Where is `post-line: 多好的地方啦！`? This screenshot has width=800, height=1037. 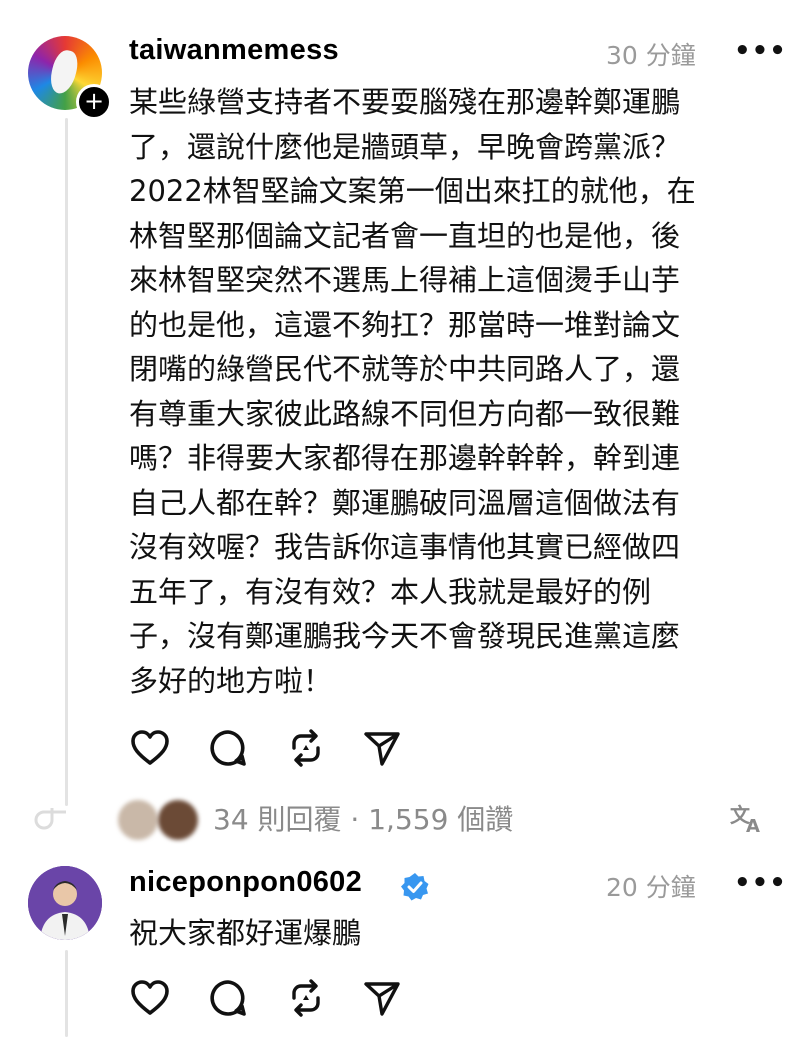
post-line: 多好的地方啦！ is located at coordinates (231, 680).